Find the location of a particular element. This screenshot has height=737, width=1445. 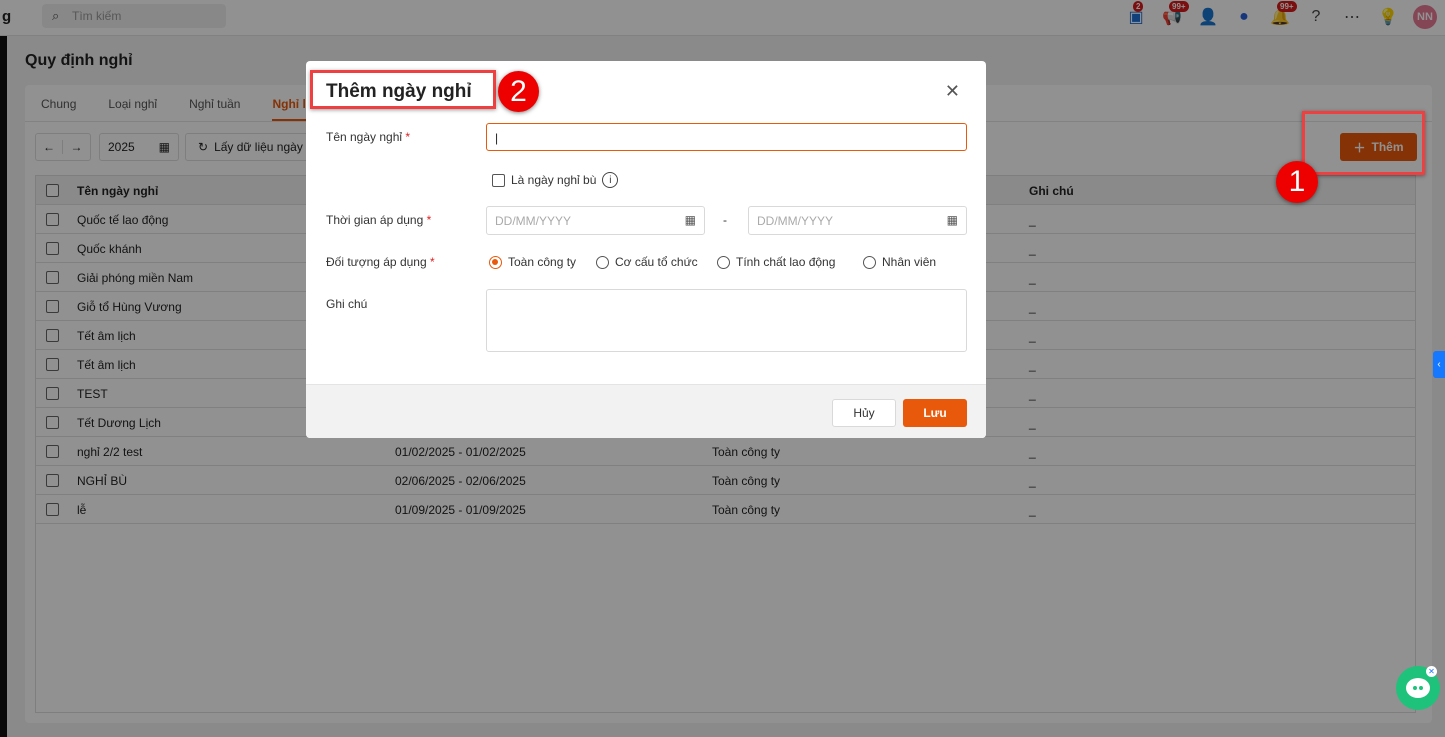

holiday-name-label: Tên ngày nghỉ * is located at coordinates (368, 137).